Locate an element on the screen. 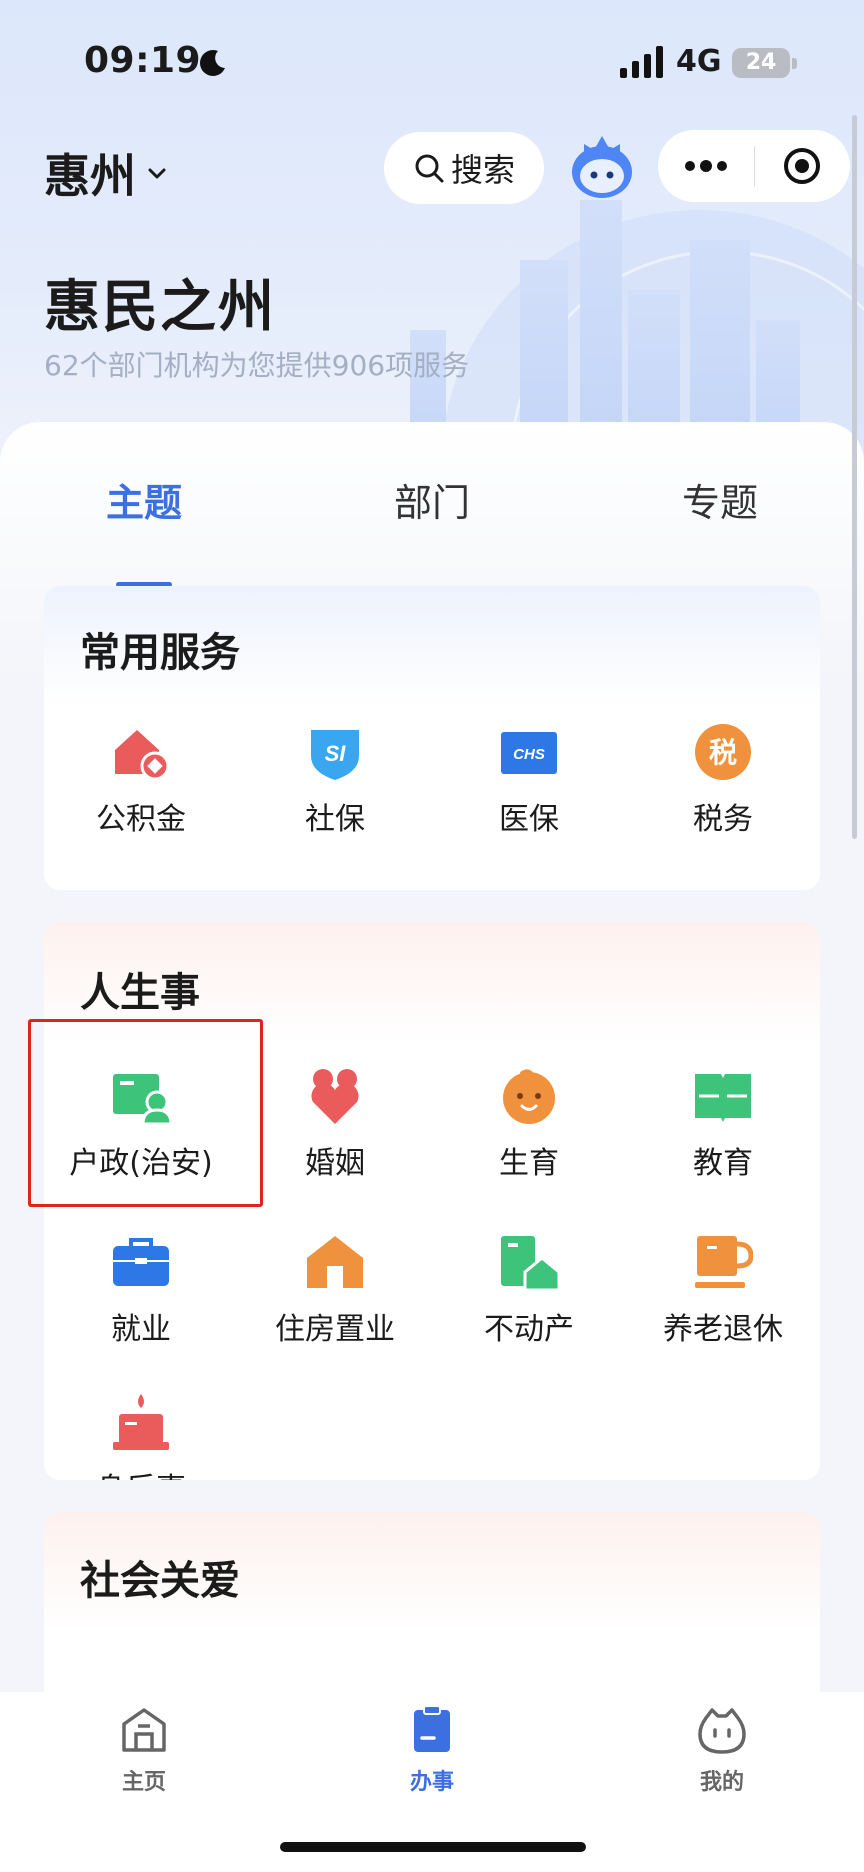 This screenshot has height=1872, width=864. service-label: 不动产 is located at coordinates (529, 1329).